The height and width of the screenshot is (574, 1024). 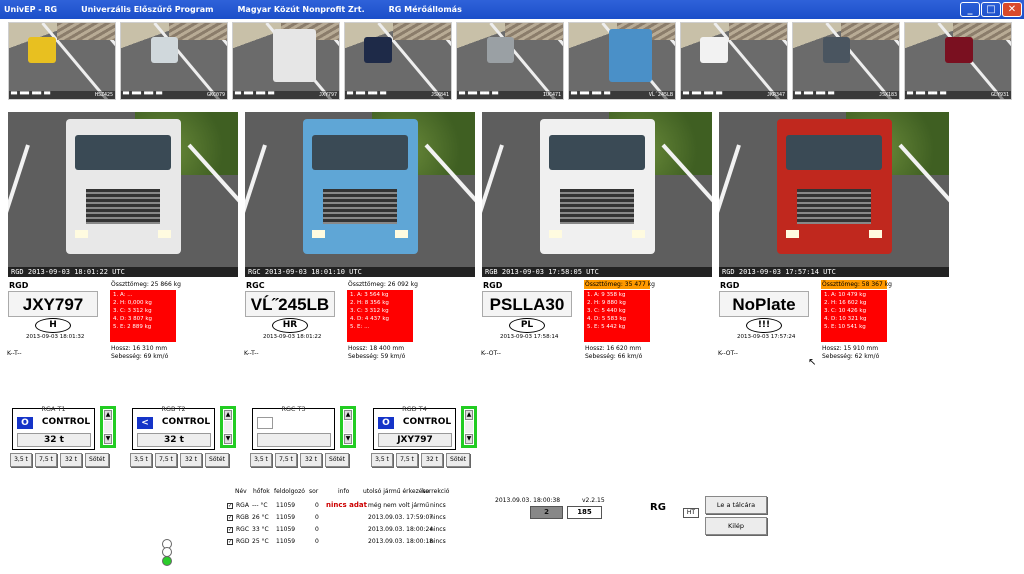 What do you see at coordinates (241, 491) in the screenshot?
I see `table-header: Név` at bounding box center [241, 491].